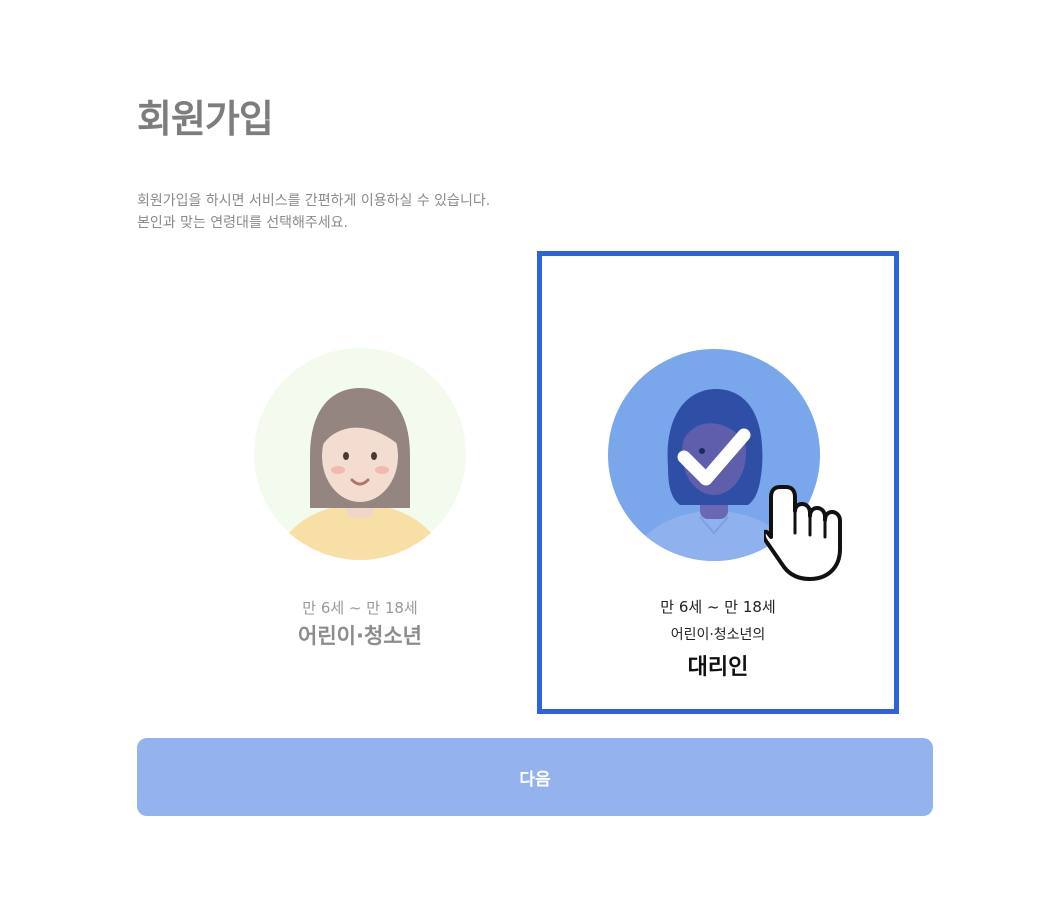 The height and width of the screenshot is (922, 1046). I want to click on child-avatar-illustration, so click(360, 474).